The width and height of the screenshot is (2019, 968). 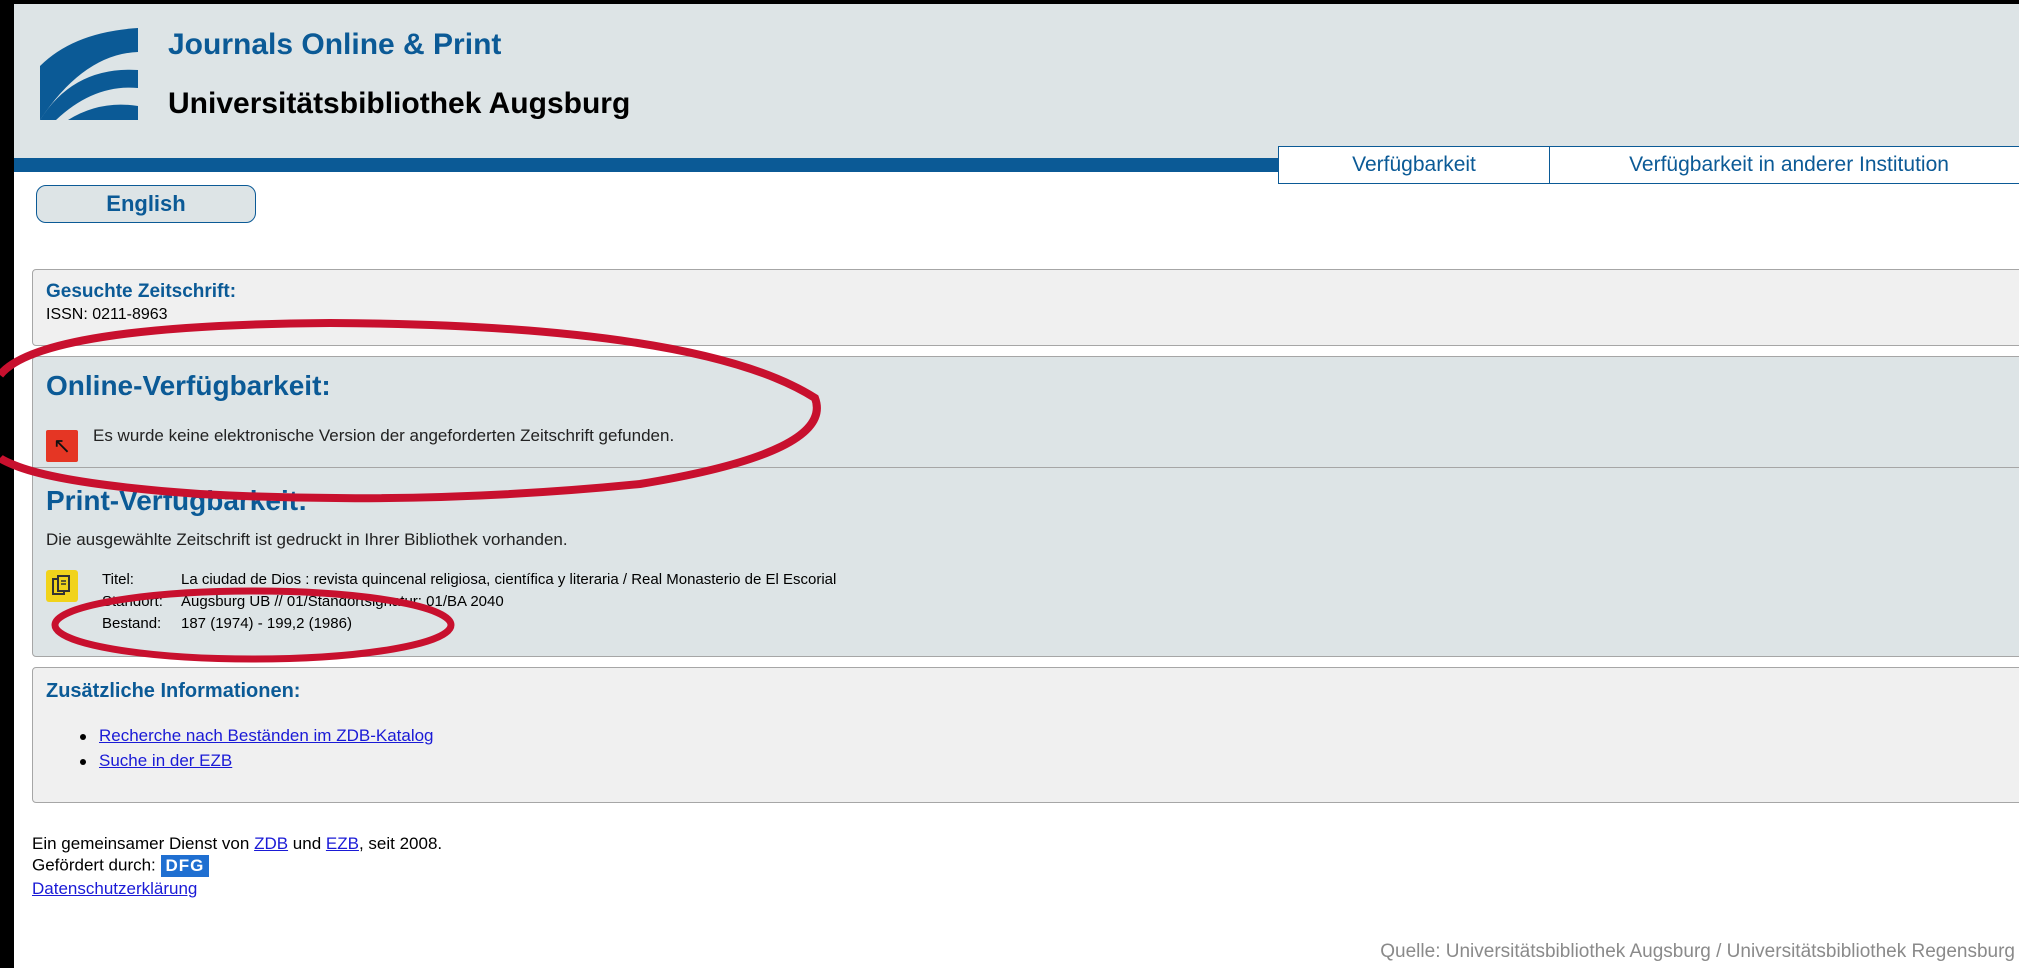 I want to click on tab-availability: Verfügbarkeit, so click(x=1414, y=165).